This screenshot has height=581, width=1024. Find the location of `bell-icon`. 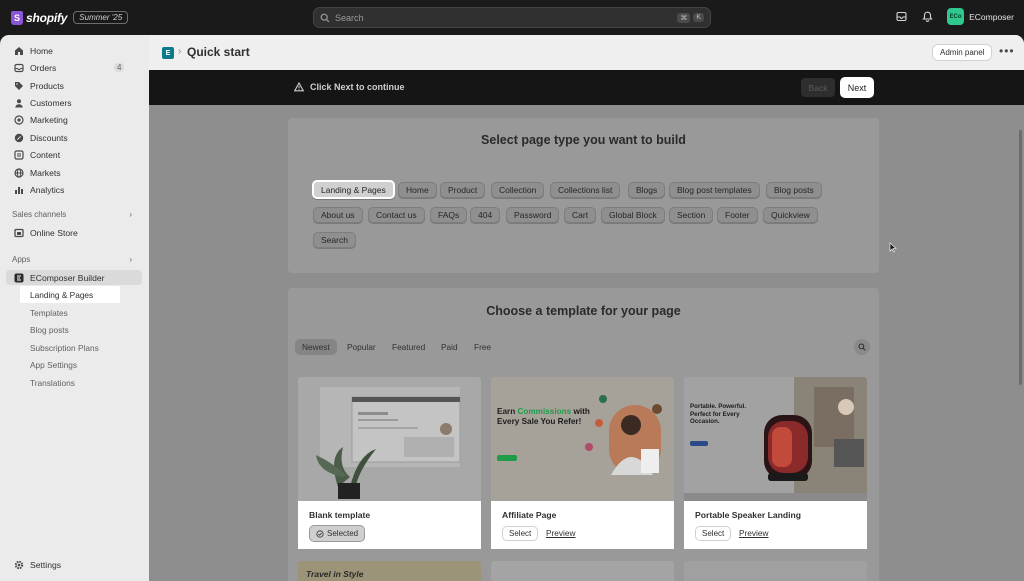

bell-icon is located at coordinates (927, 17).